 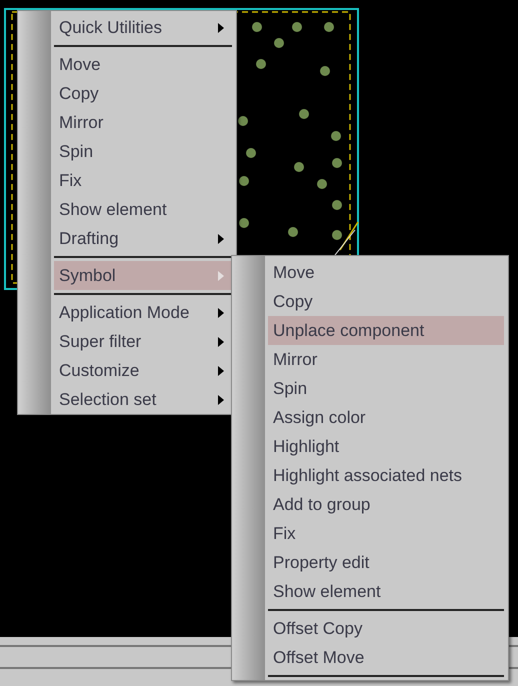 What do you see at coordinates (143, 399) in the screenshot?
I see `menu-item: Selection set` at bounding box center [143, 399].